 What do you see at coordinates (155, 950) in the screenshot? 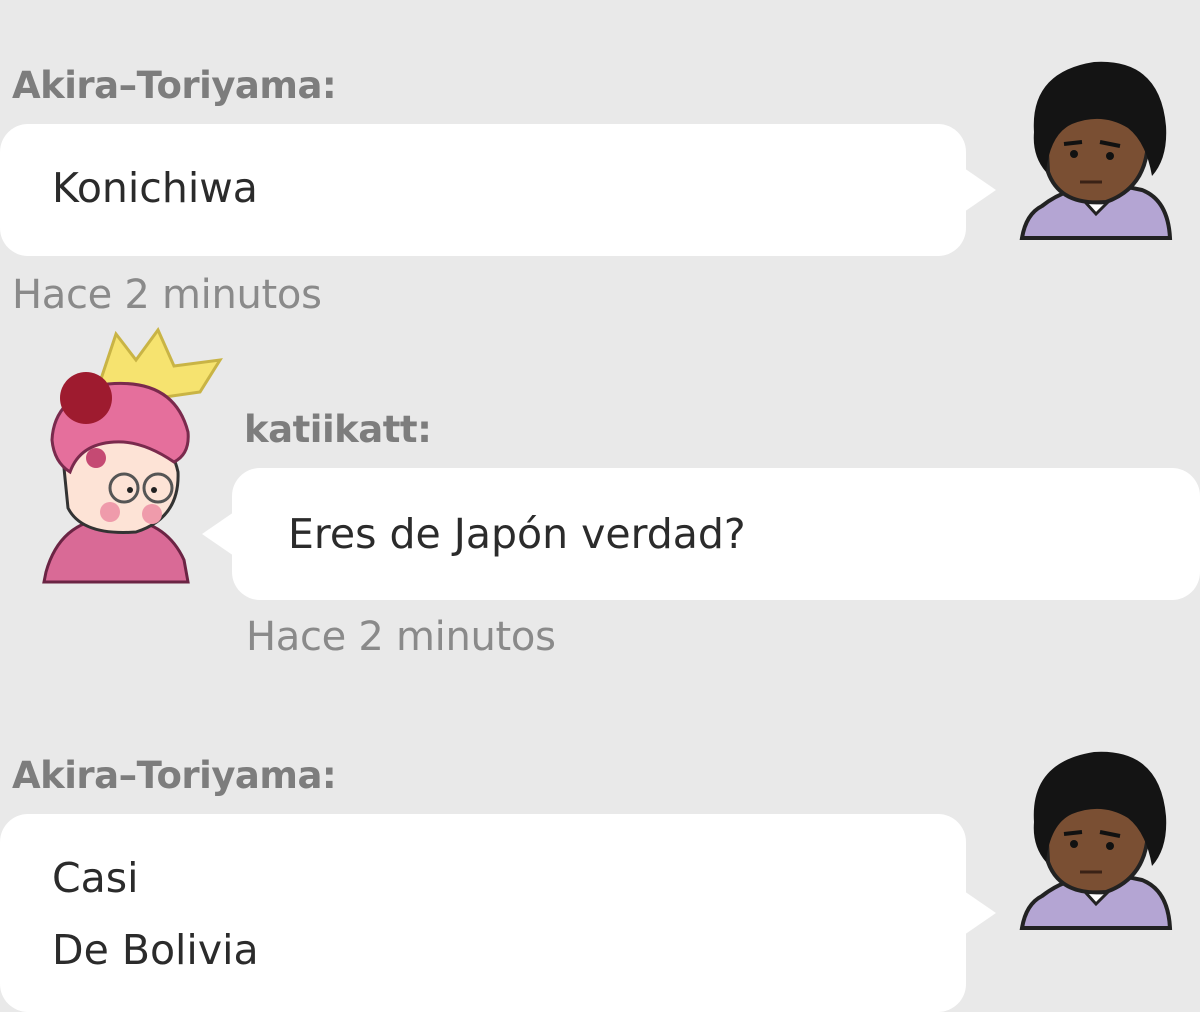
I see `message-text: De Bolivia` at bounding box center [155, 950].